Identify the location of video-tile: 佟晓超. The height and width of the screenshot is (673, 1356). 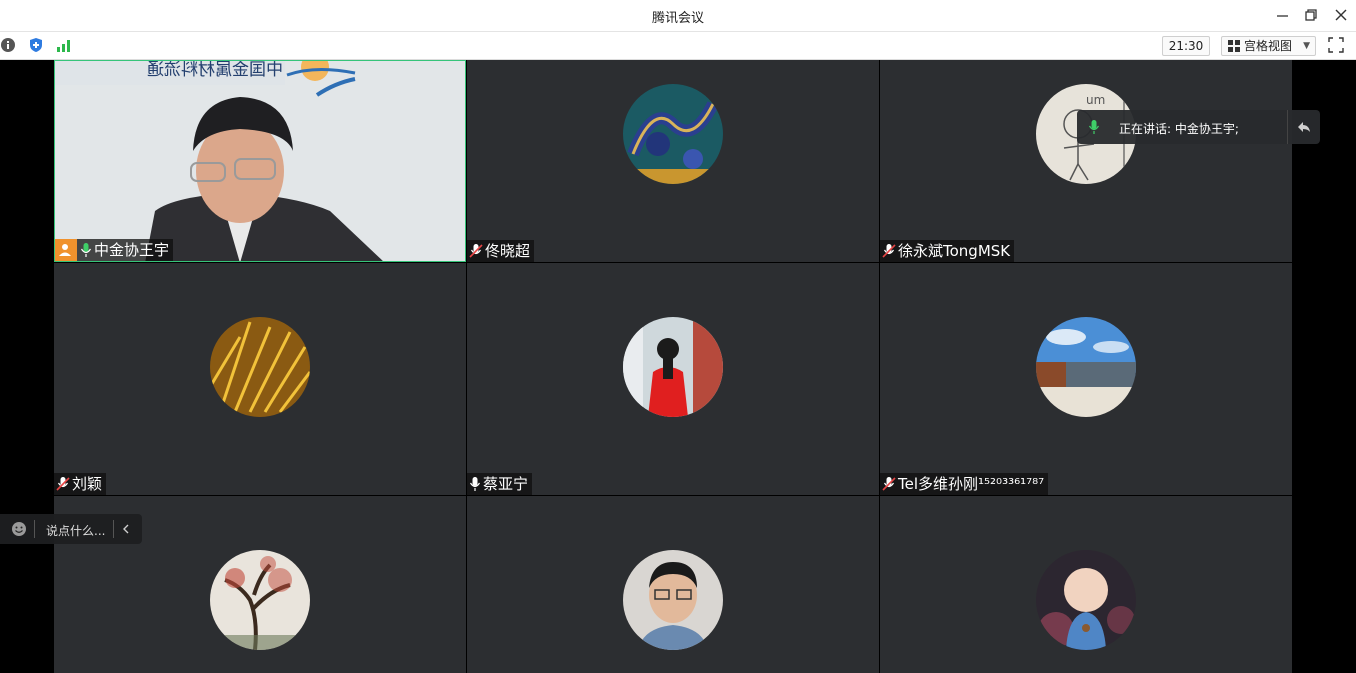
(673, 161).